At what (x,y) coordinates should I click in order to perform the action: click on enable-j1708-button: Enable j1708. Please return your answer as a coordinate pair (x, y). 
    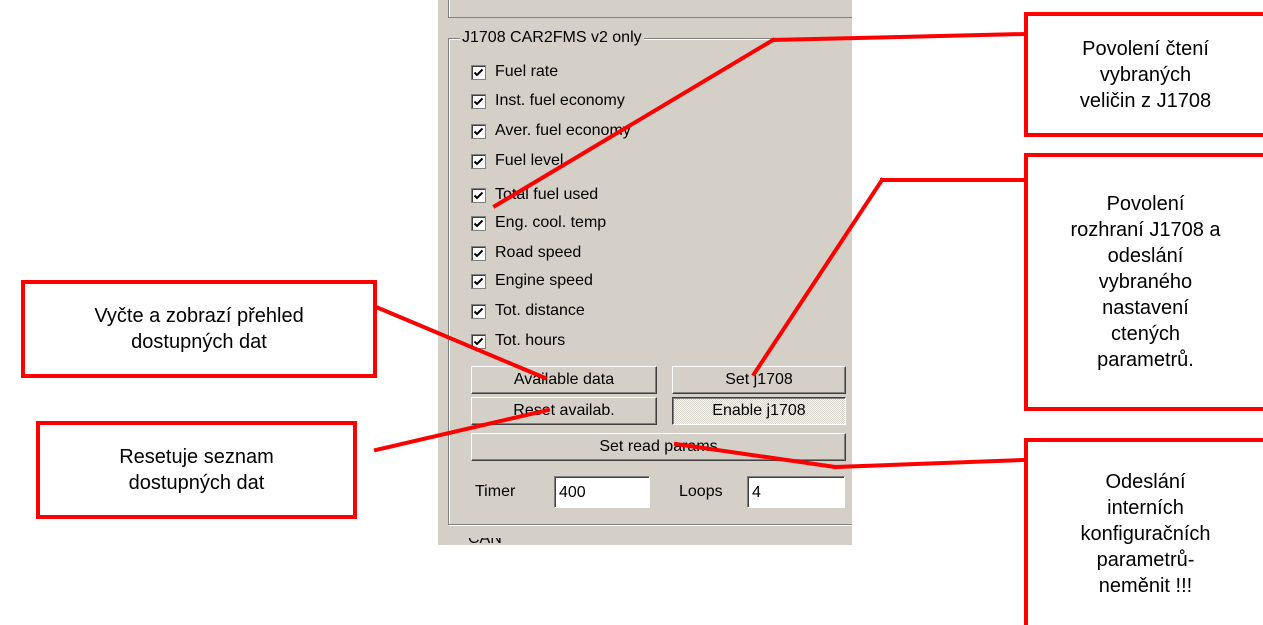
    Looking at the image, I should click on (759, 411).